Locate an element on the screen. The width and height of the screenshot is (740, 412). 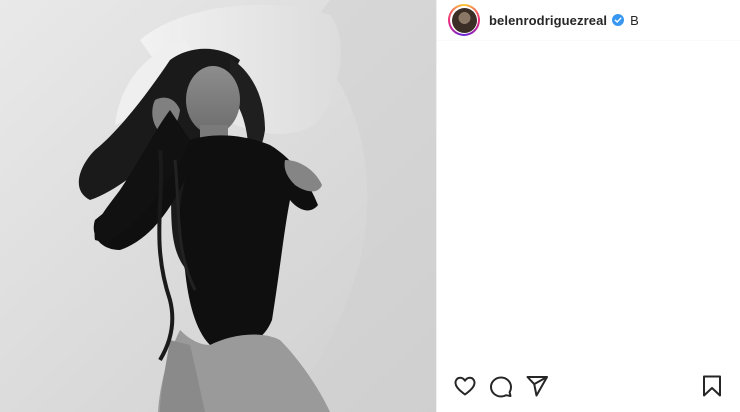
avatar-image is located at coordinates (464, 20).